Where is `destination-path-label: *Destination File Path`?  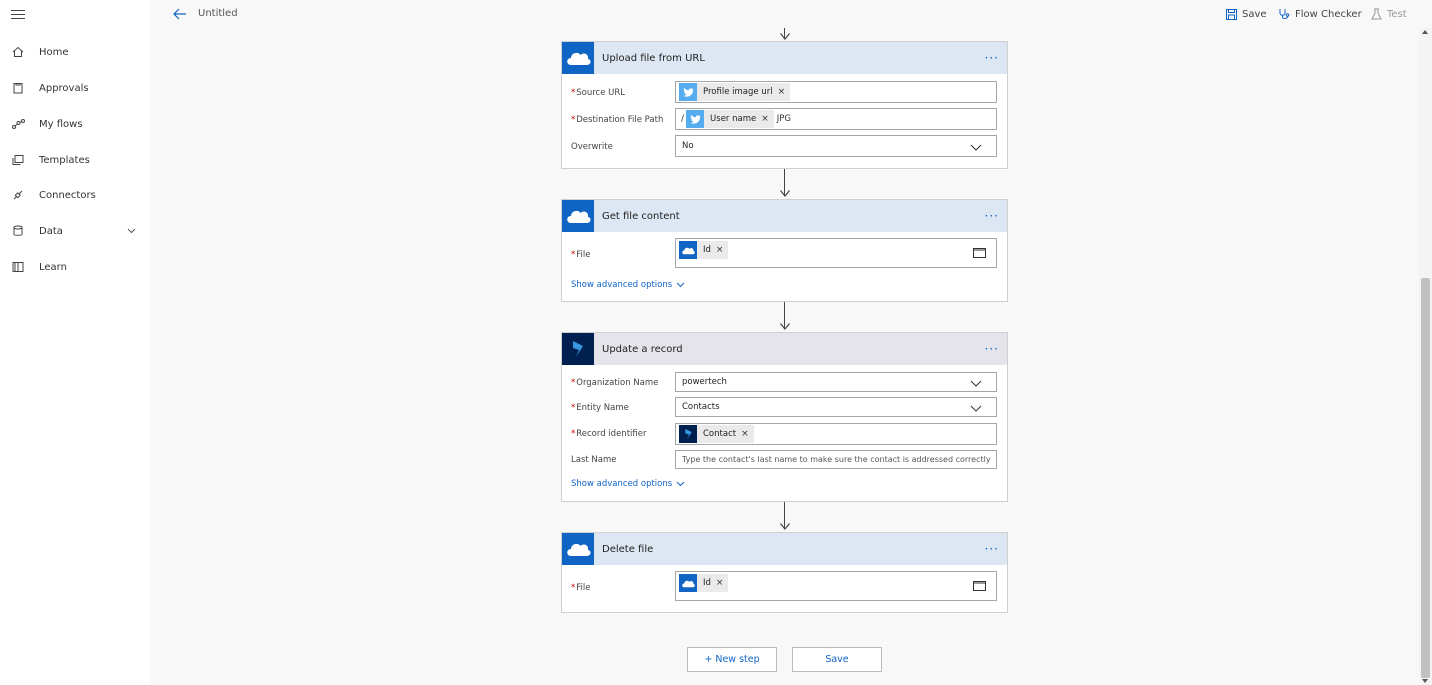
destination-path-label: *Destination File Path is located at coordinates (617, 120).